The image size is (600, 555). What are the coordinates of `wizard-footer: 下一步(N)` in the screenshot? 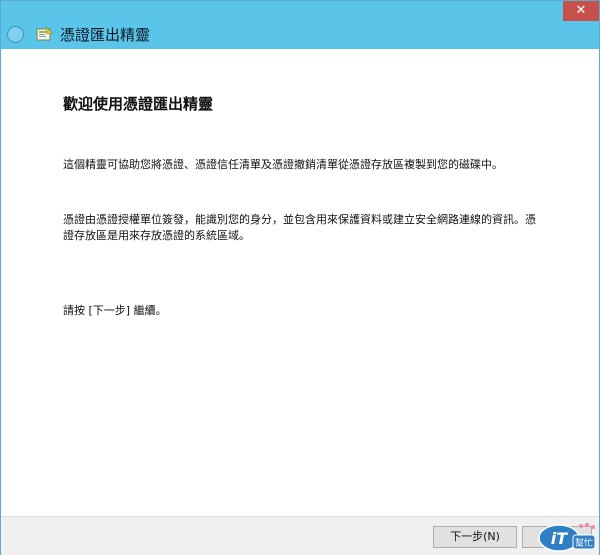 It's located at (300, 535).